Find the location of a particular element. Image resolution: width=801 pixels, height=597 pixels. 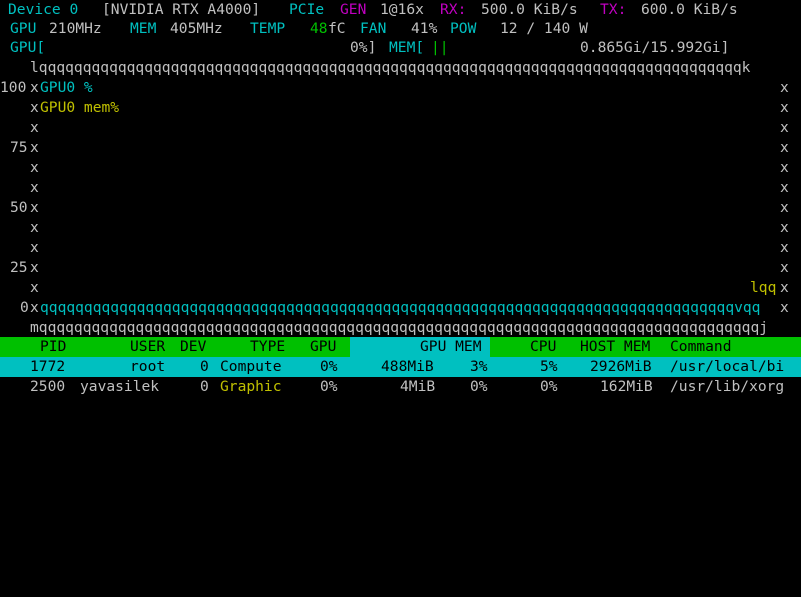

tick-label-50: 50 is located at coordinates (19, 207).